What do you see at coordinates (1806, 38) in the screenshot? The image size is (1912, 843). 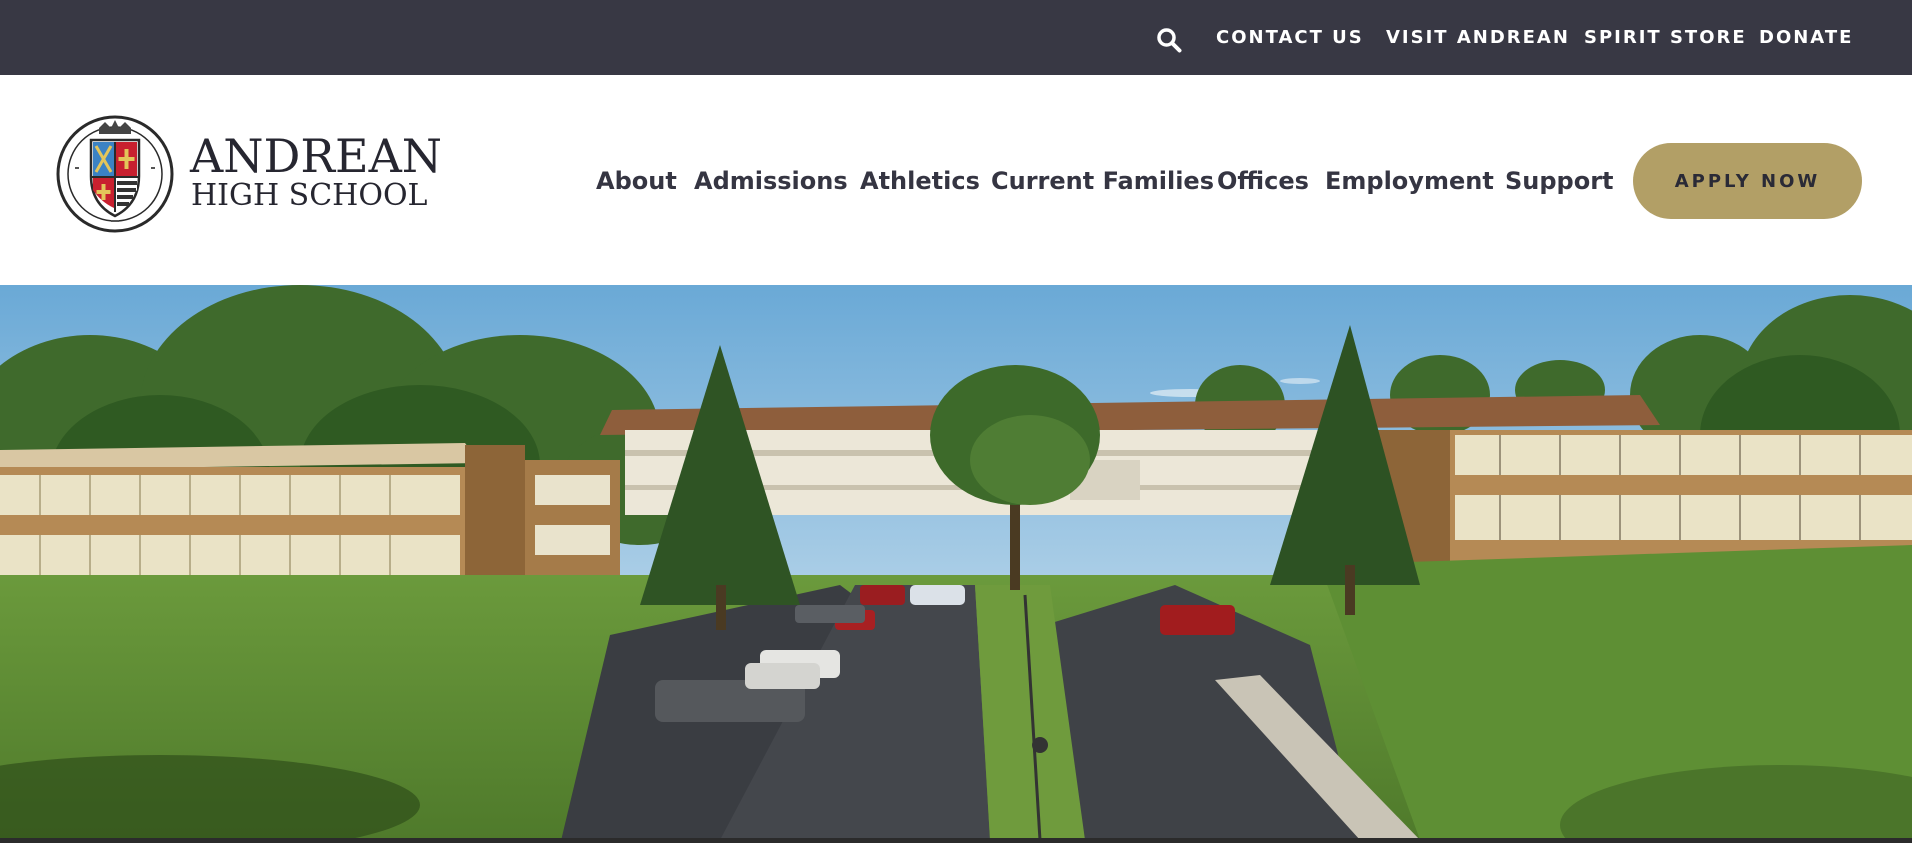 I see `utility-link-donate: DONATE` at bounding box center [1806, 38].